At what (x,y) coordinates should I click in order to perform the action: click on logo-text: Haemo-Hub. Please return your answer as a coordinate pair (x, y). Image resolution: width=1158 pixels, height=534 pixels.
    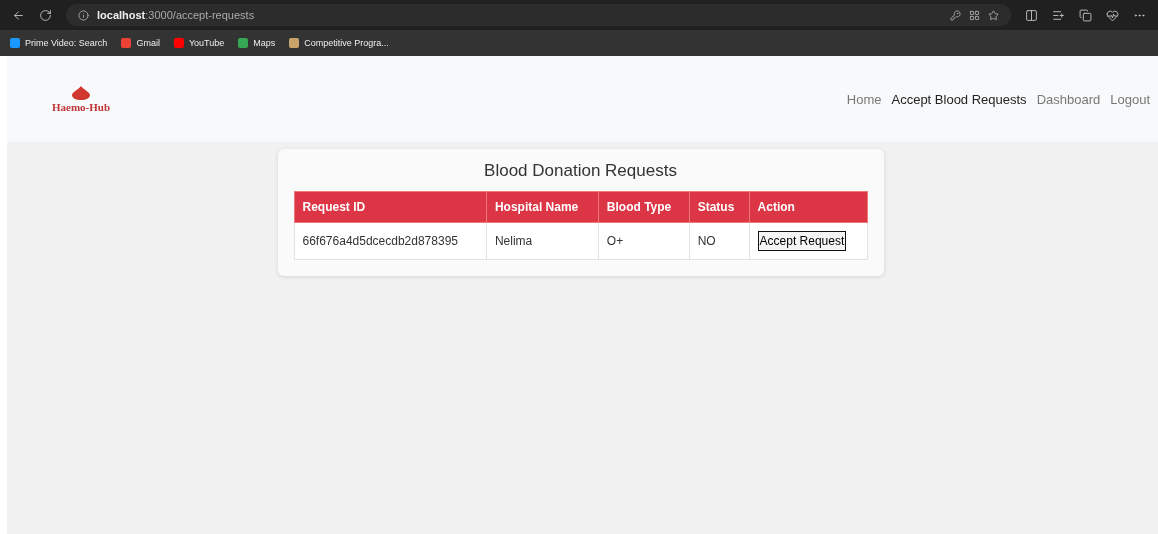
    Looking at the image, I should click on (81, 106).